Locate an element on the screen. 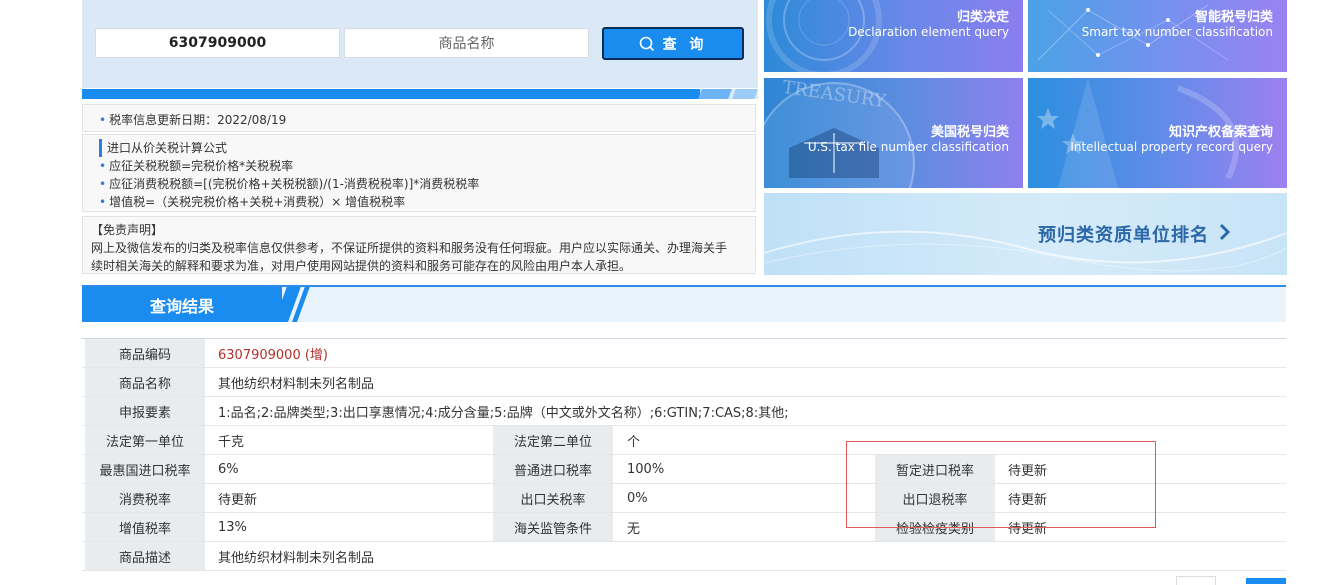 Image resolution: width=1320 pixels, height=585 pixels. label-mfn-rate: 最惠国进口税率 is located at coordinates (145, 469).